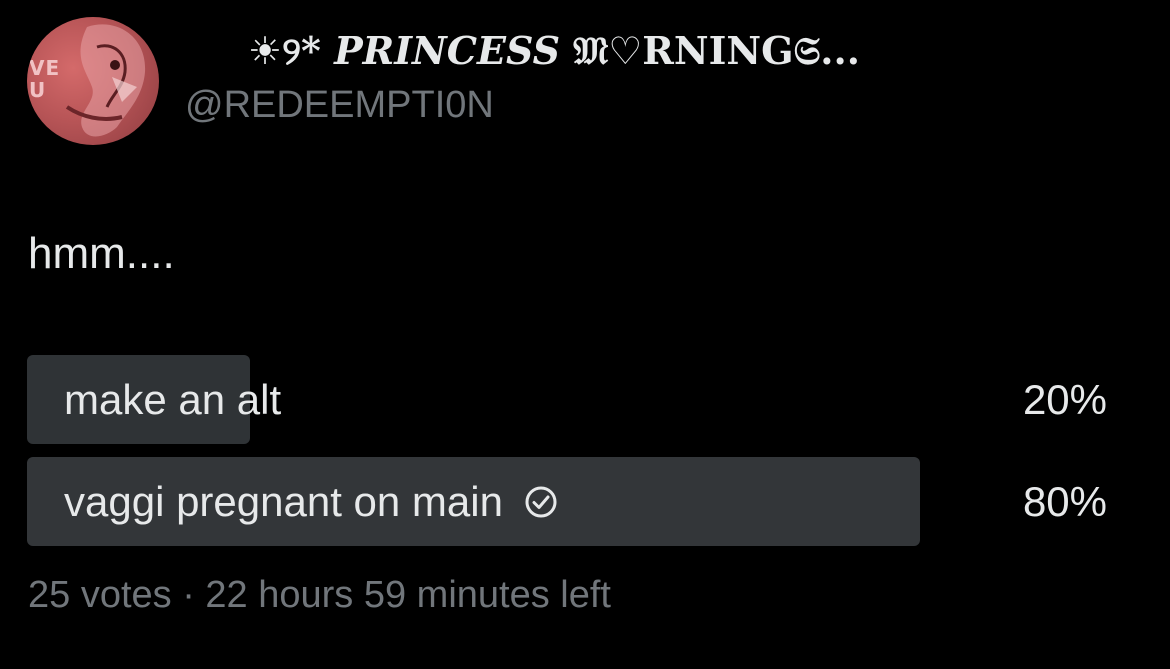 This screenshot has height=669, width=1170. What do you see at coordinates (1064, 501) in the screenshot?
I see `poll-option-percent: 80%` at bounding box center [1064, 501].